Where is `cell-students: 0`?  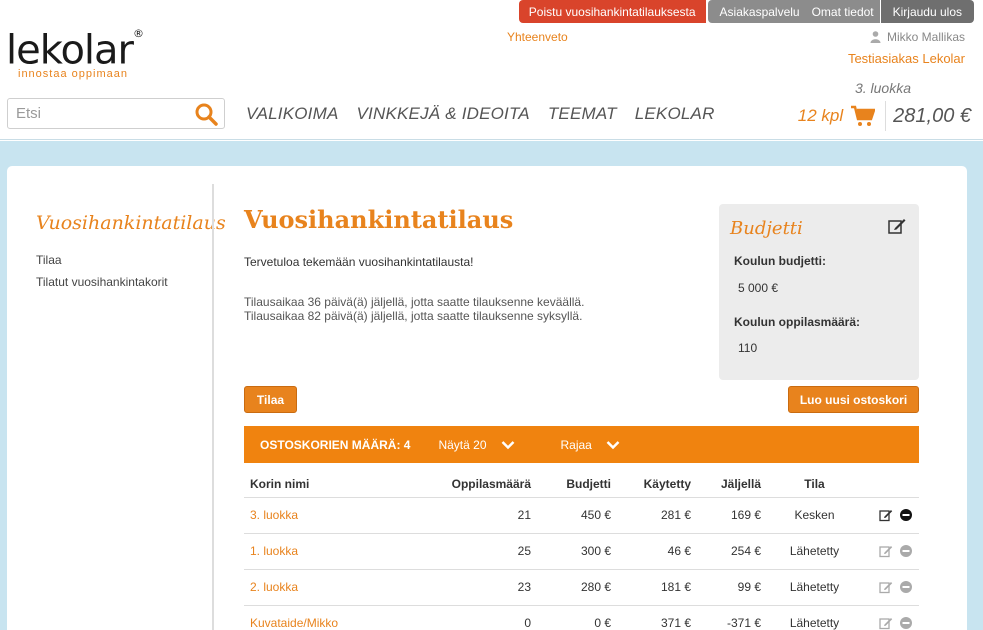
cell-students: 0 is located at coordinates (465, 617).